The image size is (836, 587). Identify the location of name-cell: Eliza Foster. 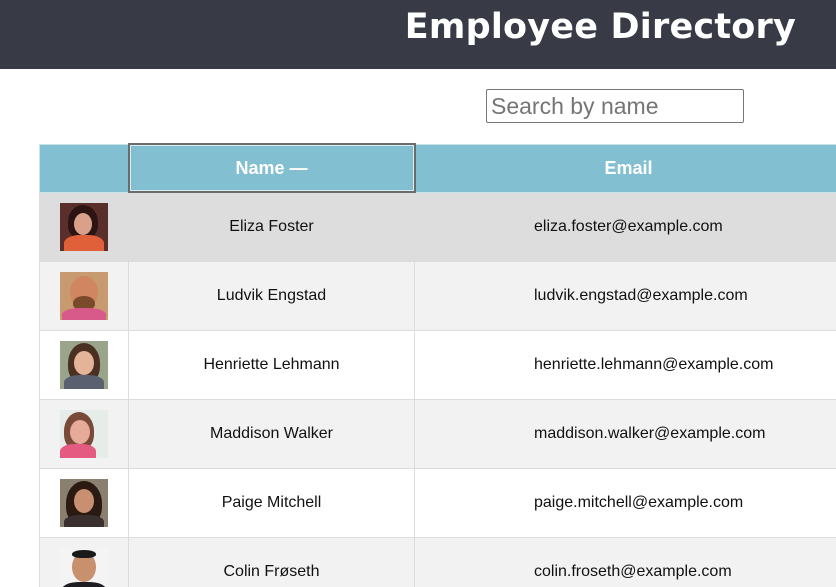
(271, 226).